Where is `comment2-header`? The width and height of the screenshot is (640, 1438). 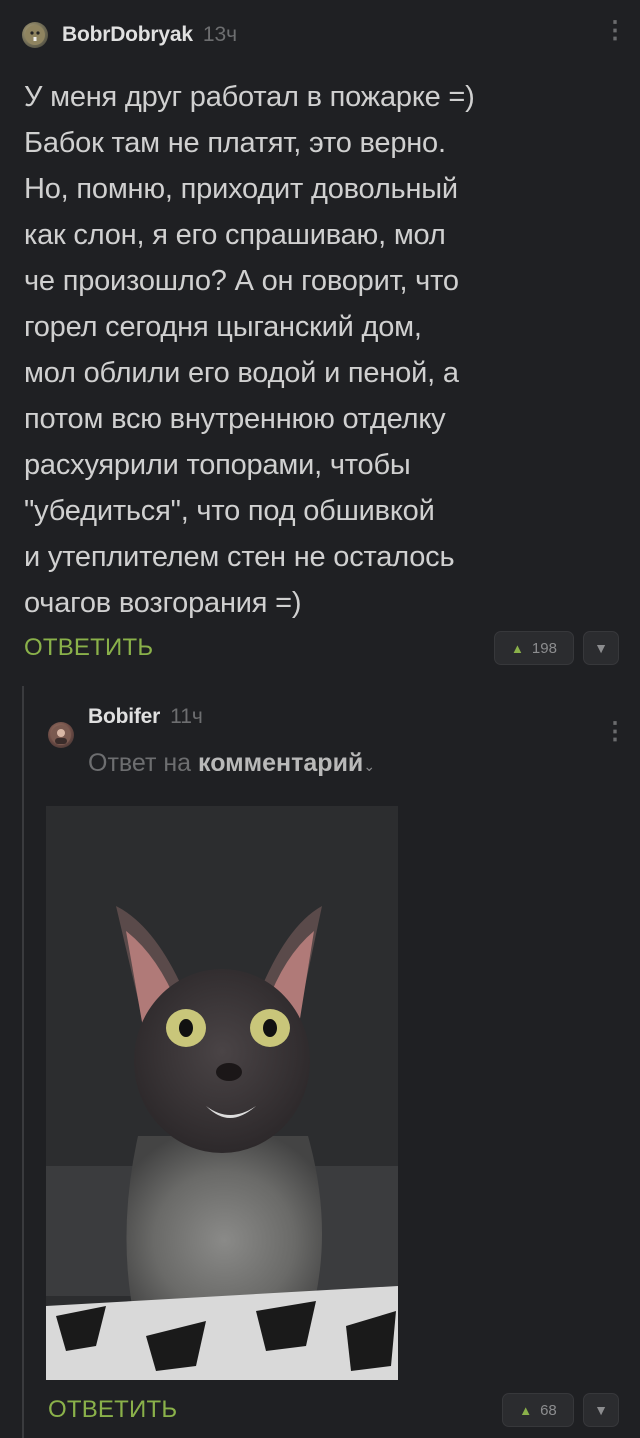
comment2-header is located at coordinates (61, 726).